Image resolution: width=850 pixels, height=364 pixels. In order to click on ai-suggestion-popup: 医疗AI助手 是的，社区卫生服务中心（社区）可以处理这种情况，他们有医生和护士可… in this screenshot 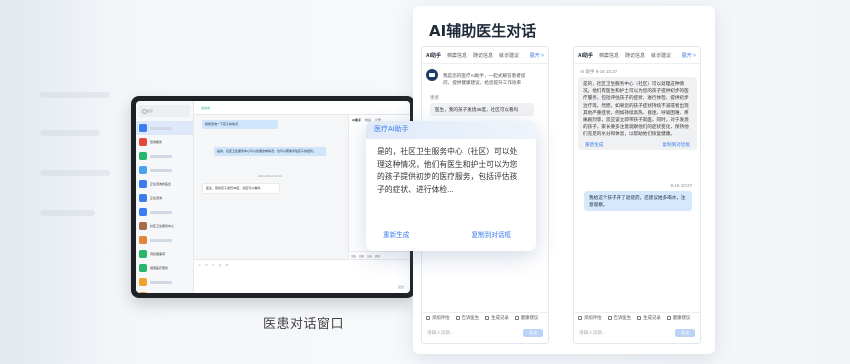, I will do `click(451, 186)`.